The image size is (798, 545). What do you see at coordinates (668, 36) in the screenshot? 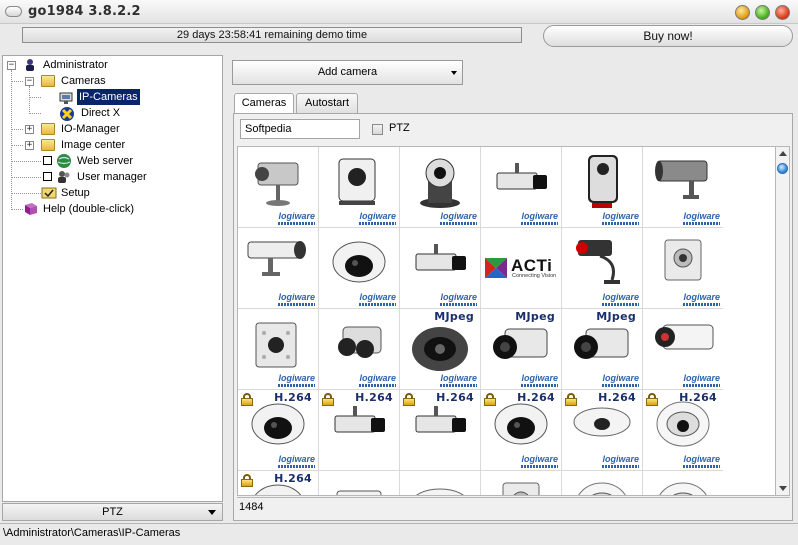
I see `buy-now-button: Buy now!` at bounding box center [668, 36].